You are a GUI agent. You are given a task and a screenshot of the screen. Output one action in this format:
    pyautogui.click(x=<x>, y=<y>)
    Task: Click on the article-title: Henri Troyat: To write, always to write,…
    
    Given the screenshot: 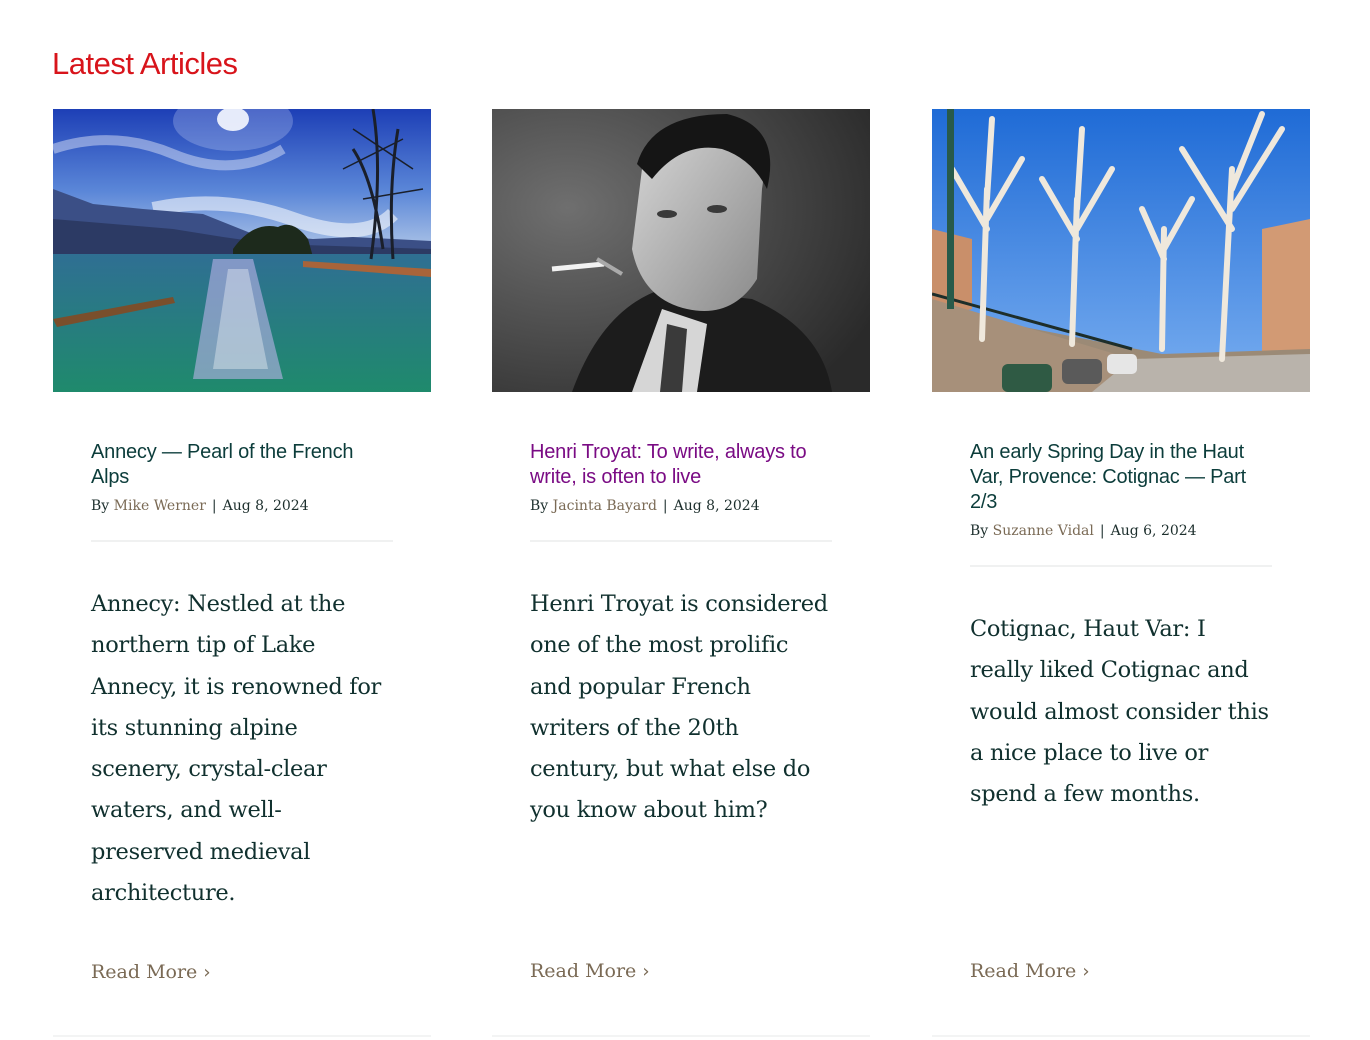 What is the action you would take?
    pyautogui.click(x=681, y=465)
    